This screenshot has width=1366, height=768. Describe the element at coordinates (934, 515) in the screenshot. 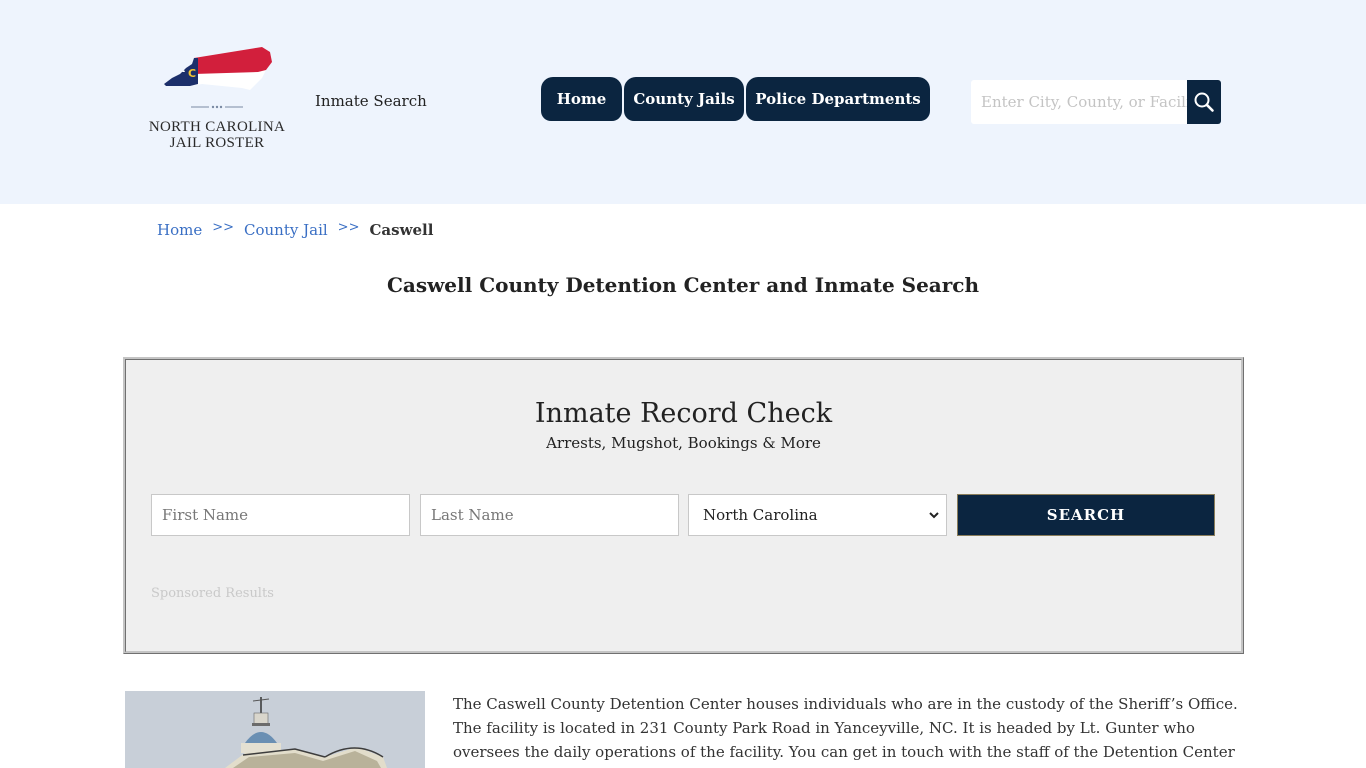

I see `chevron-down-icon` at that location.